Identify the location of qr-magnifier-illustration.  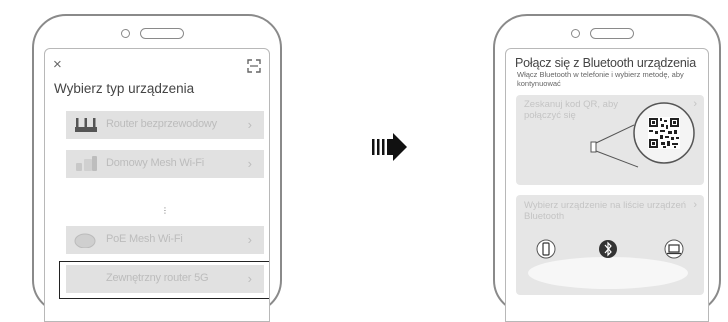
(642, 135).